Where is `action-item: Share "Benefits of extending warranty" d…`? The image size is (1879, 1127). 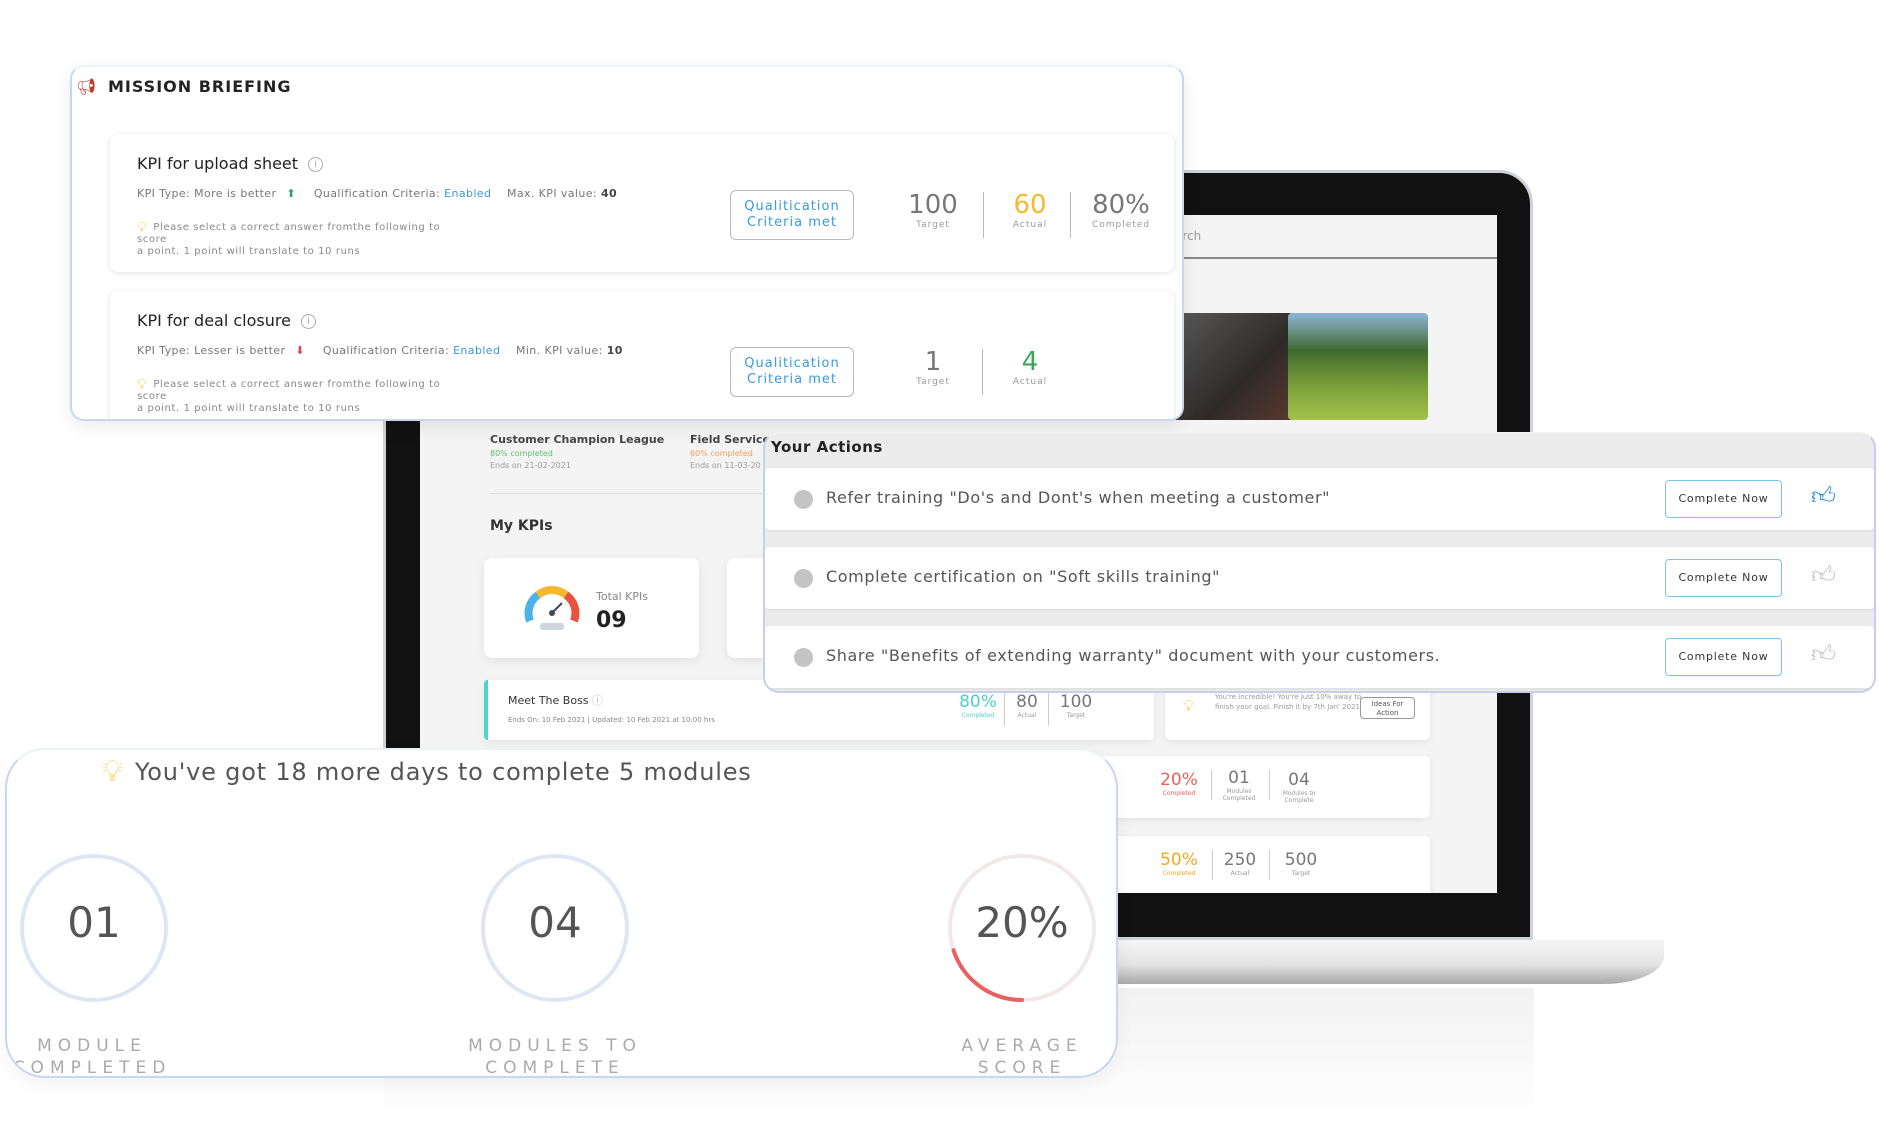
action-item: Share "Benefits of extending warranty" d… is located at coordinates (1319, 657).